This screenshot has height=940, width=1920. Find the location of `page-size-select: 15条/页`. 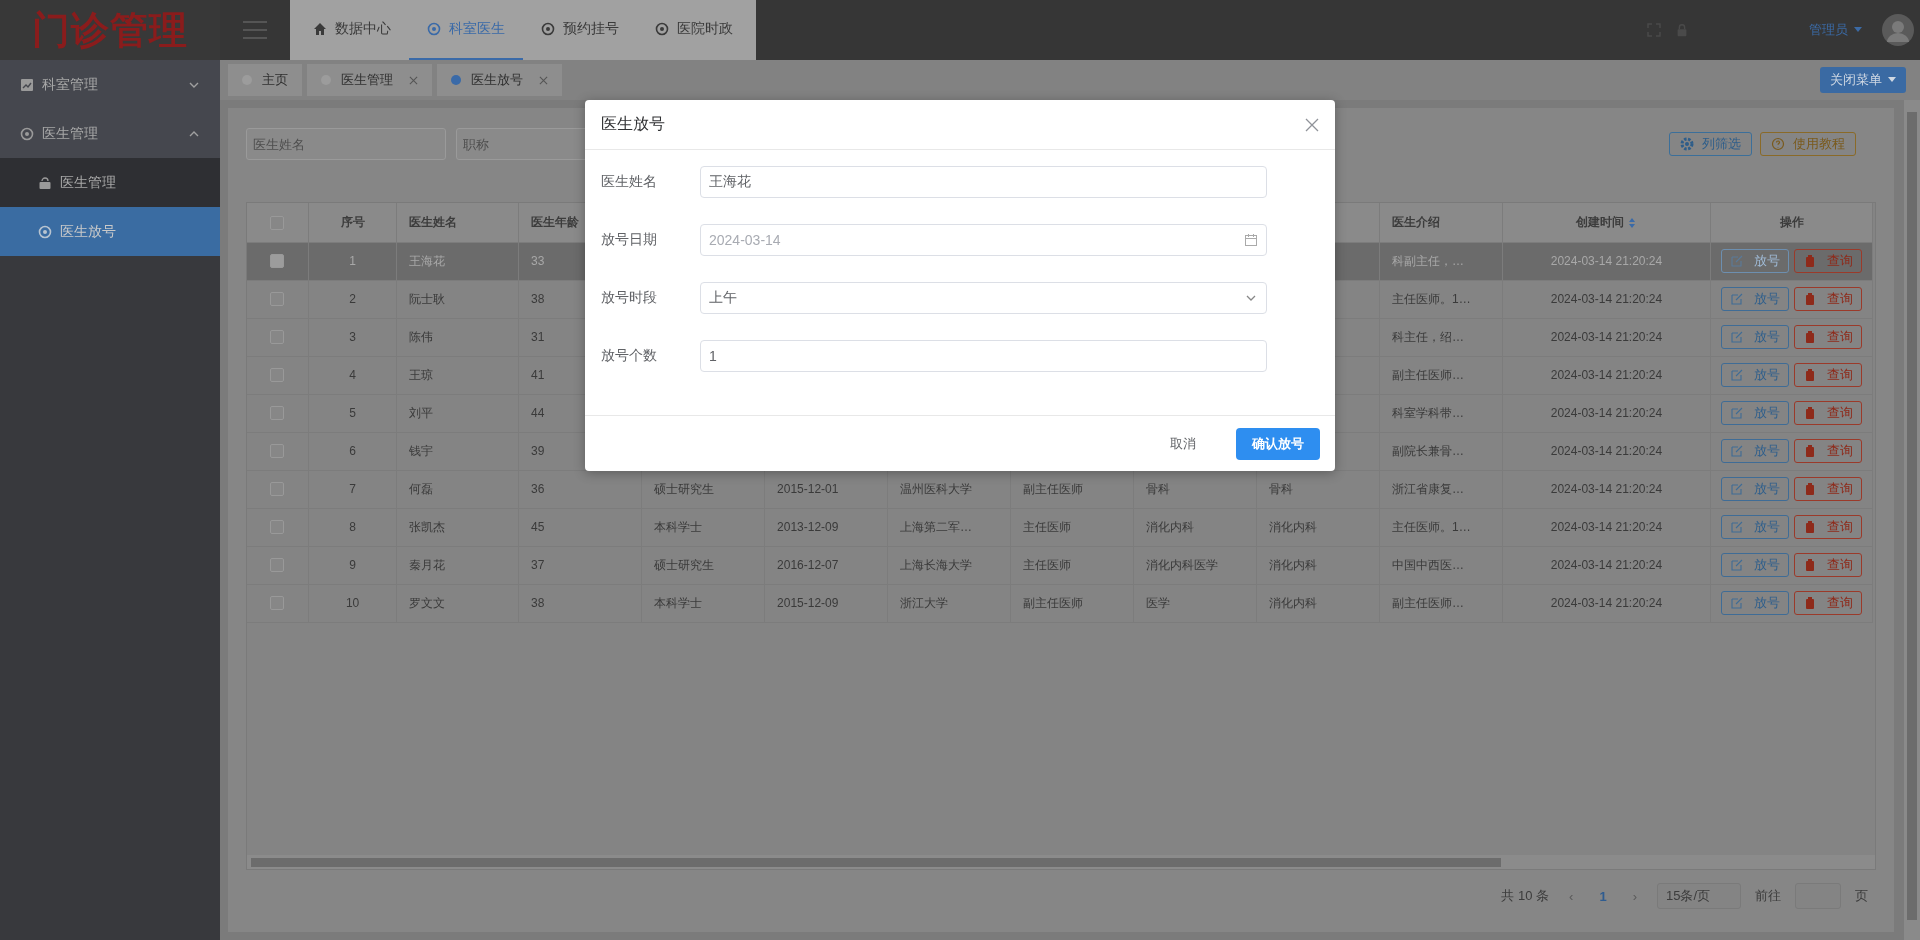

page-size-select: 15条/页 is located at coordinates (1699, 896).